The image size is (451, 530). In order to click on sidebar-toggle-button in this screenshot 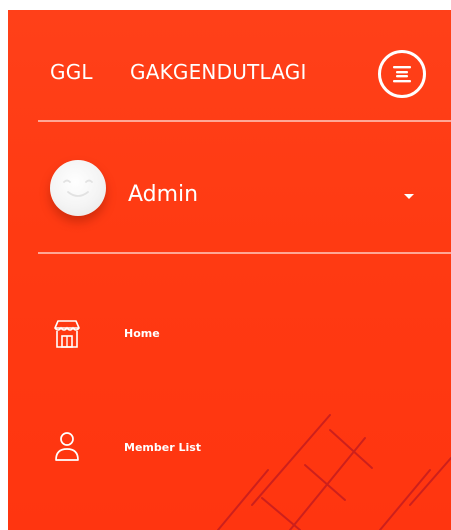, I will do `click(402, 74)`.